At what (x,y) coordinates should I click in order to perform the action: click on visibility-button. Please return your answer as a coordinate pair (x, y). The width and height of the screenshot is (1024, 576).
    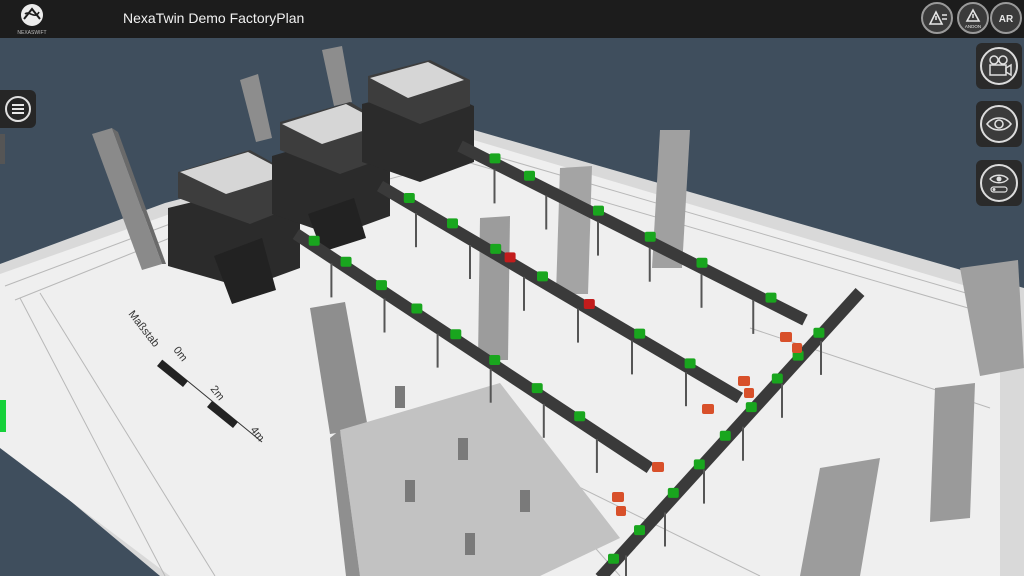
    Looking at the image, I should click on (999, 124).